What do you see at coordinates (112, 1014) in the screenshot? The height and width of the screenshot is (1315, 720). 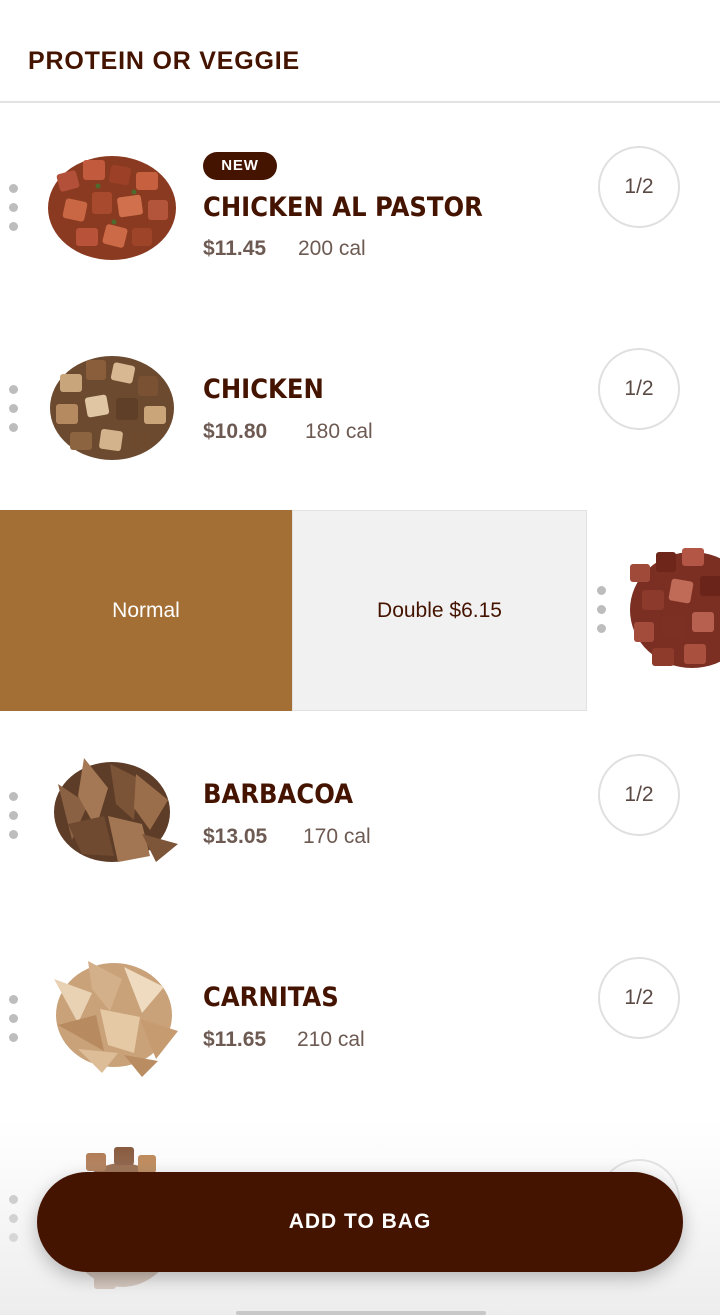 I see `carnitas-image` at bounding box center [112, 1014].